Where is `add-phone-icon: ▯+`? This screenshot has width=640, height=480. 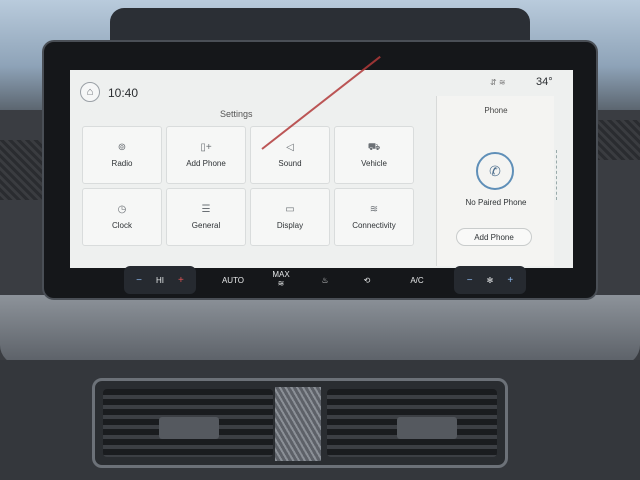 add-phone-icon: ▯+ is located at coordinates (206, 147).